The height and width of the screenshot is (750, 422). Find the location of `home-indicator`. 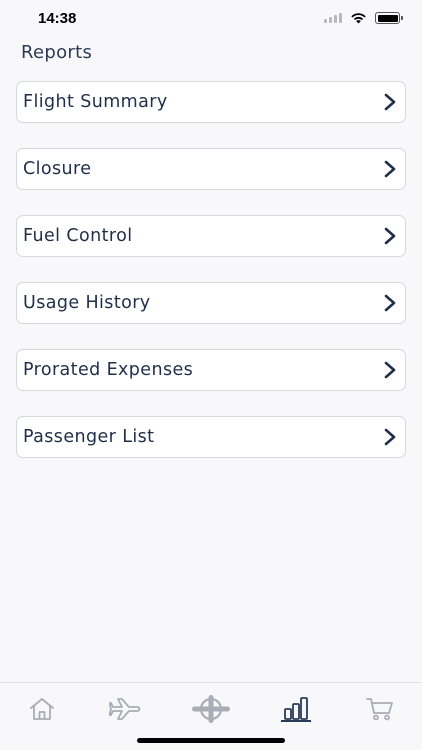

home-indicator is located at coordinates (211, 740).